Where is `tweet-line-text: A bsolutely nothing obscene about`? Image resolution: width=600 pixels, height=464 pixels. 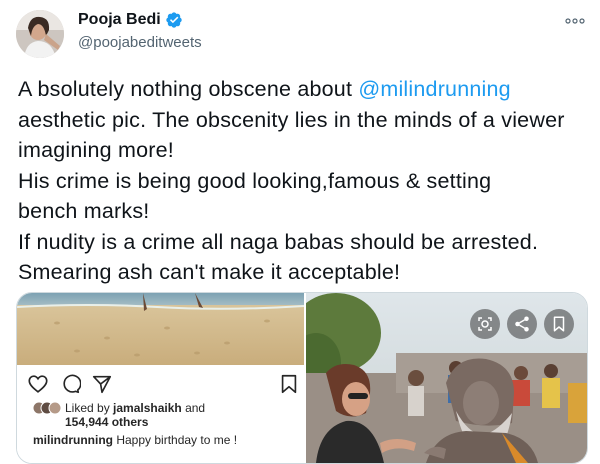 tweet-line-text: A bsolutely nothing obscene about is located at coordinates (188, 89).